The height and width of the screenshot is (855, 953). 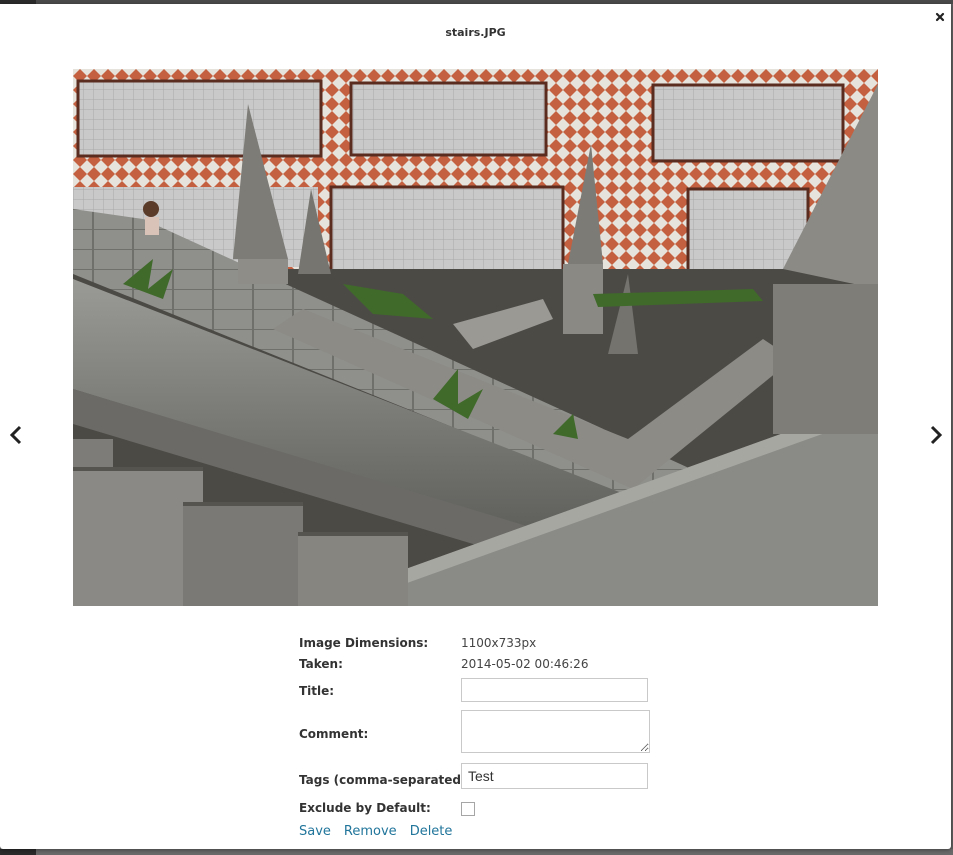 I want to click on chevron-left-icon, so click(x=16, y=435).